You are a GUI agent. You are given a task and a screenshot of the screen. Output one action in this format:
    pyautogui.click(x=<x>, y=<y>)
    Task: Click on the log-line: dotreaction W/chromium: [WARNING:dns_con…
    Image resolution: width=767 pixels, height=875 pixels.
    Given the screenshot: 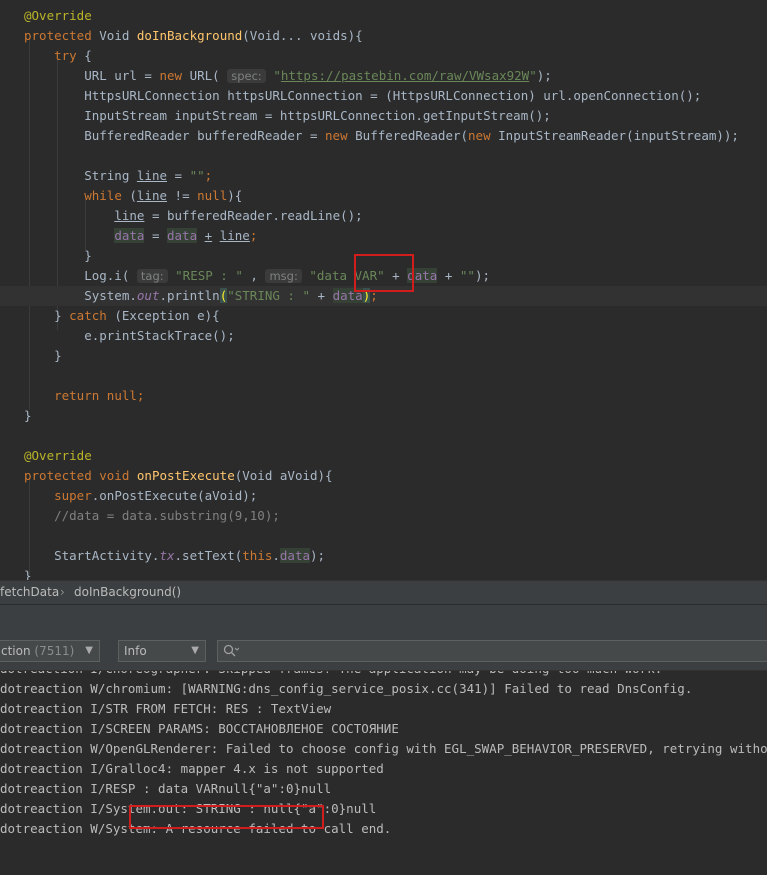 What is the action you would take?
    pyautogui.click(x=346, y=689)
    